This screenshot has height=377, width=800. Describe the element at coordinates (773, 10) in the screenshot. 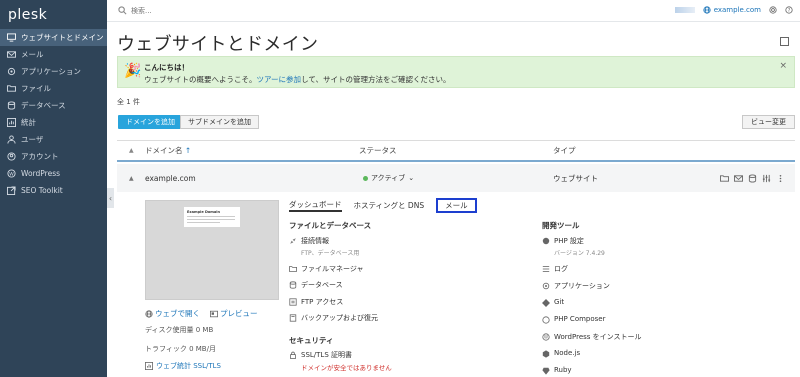

I see `lifebuoy-icon` at that location.